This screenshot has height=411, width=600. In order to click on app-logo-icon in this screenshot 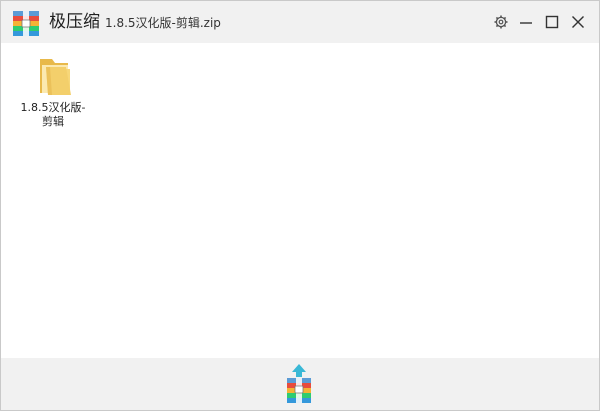, I will do `click(26, 23)`.